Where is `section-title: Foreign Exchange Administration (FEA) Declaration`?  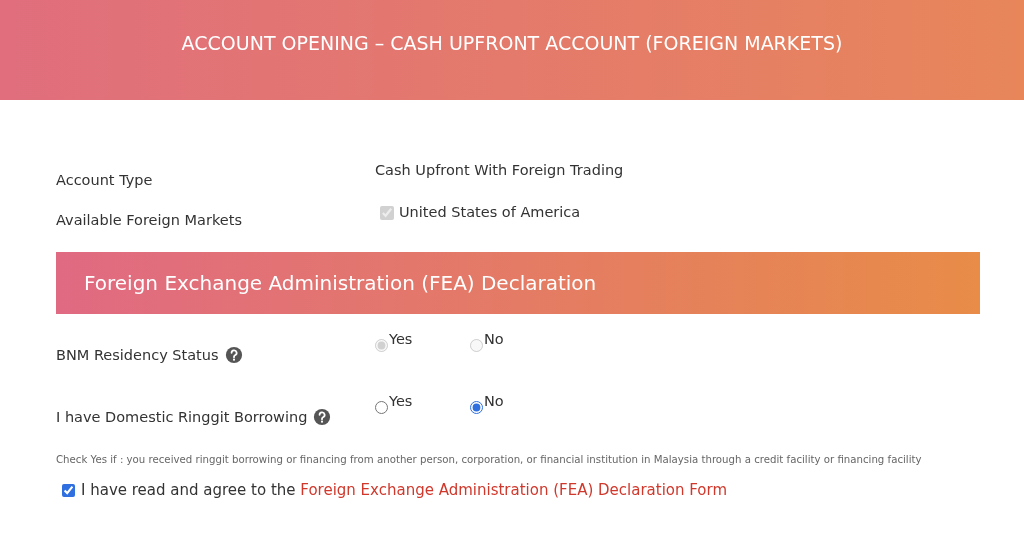
section-title: Foreign Exchange Administration (FEA) Declaration is located at coordinates (340, 283).